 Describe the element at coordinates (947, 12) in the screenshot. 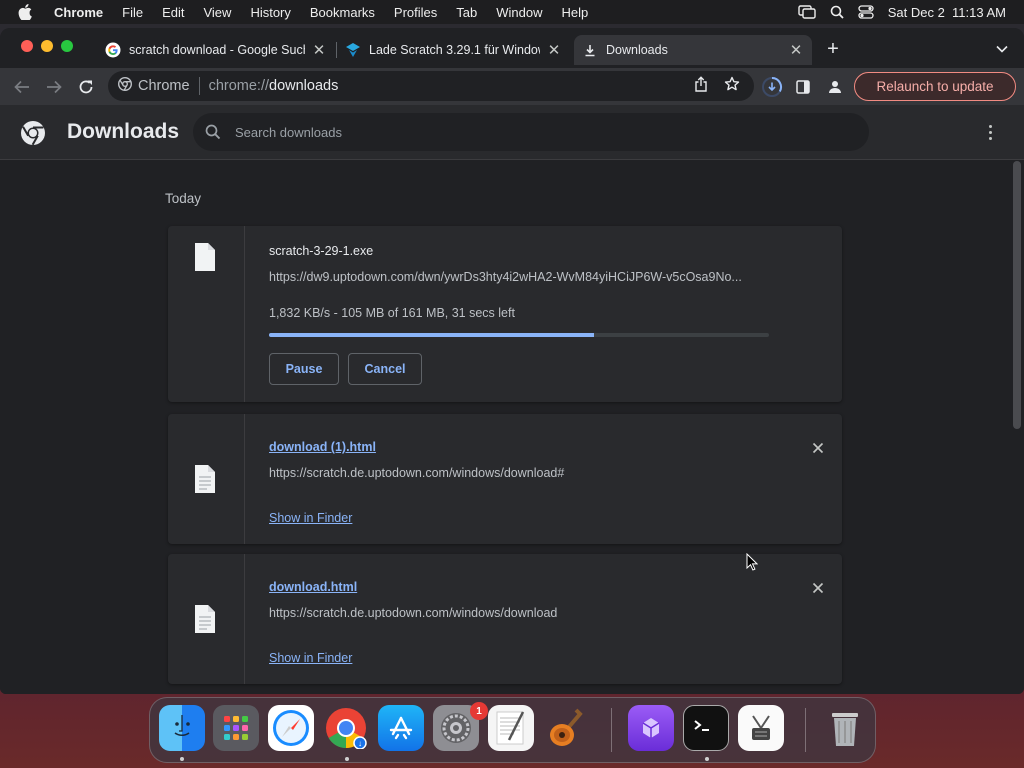

I see `menubar-clock: Sat Dec 2 11:13 AM` at that location.